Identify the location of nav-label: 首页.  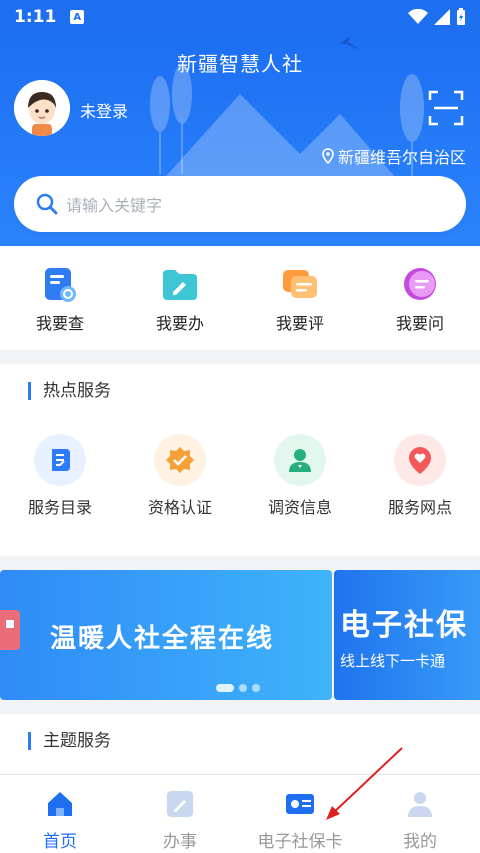
(60, 842).